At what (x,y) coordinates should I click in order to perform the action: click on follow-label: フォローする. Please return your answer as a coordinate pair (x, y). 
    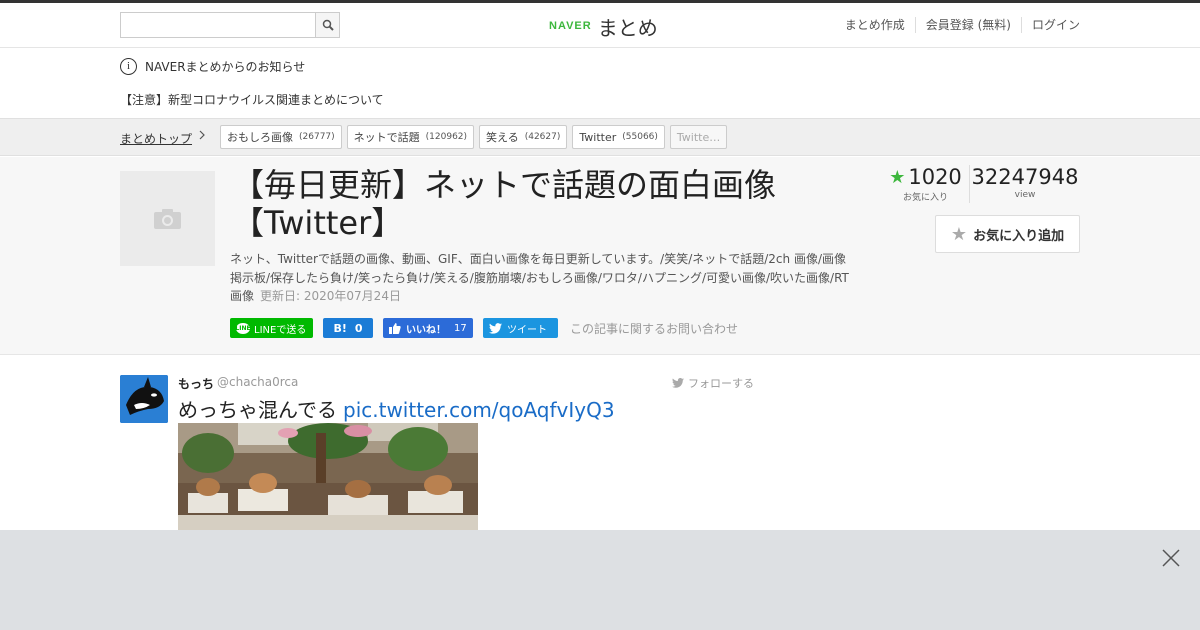
    Looking at the image, I should click on (721, 383).